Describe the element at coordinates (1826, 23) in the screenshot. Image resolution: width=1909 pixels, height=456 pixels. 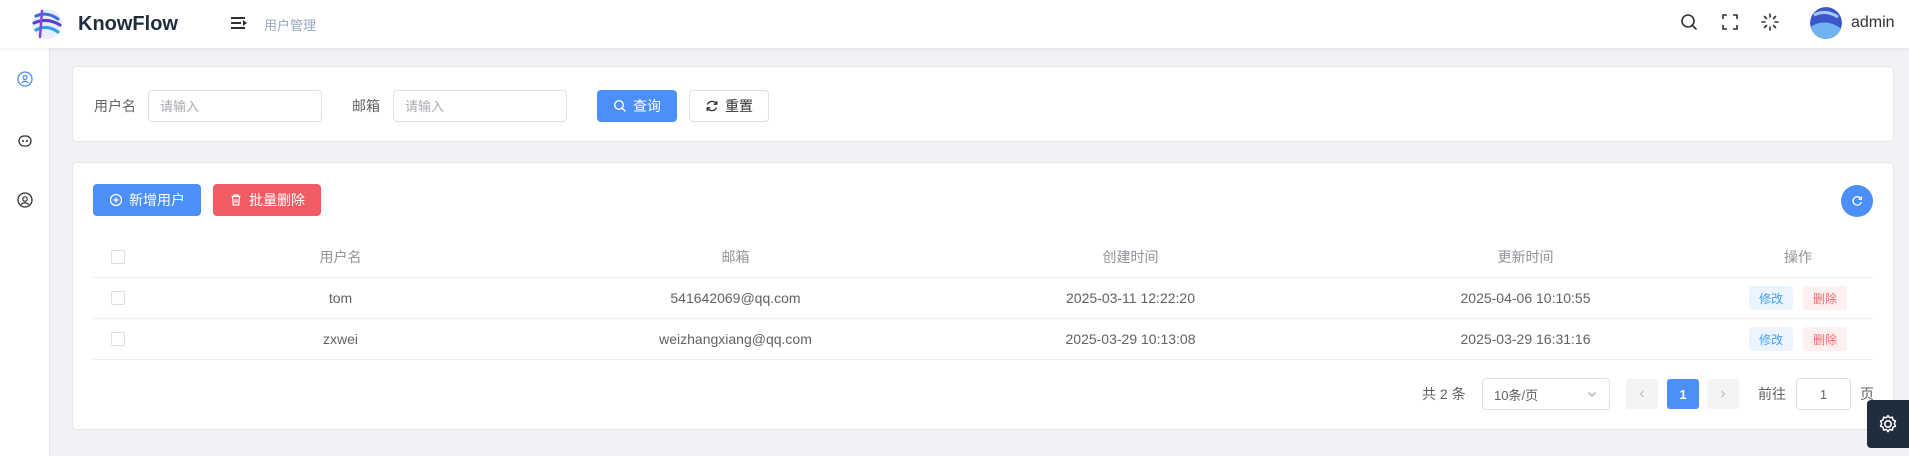
I see `avatar` at that location.